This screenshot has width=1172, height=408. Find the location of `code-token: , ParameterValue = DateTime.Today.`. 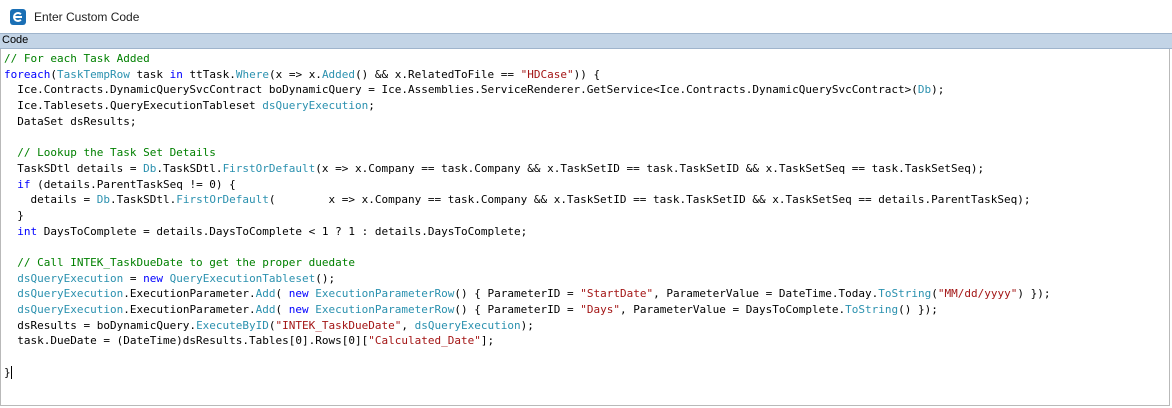

code-token: , ParameterValue = DateTime.Today. is located at coordinates (766, 294).